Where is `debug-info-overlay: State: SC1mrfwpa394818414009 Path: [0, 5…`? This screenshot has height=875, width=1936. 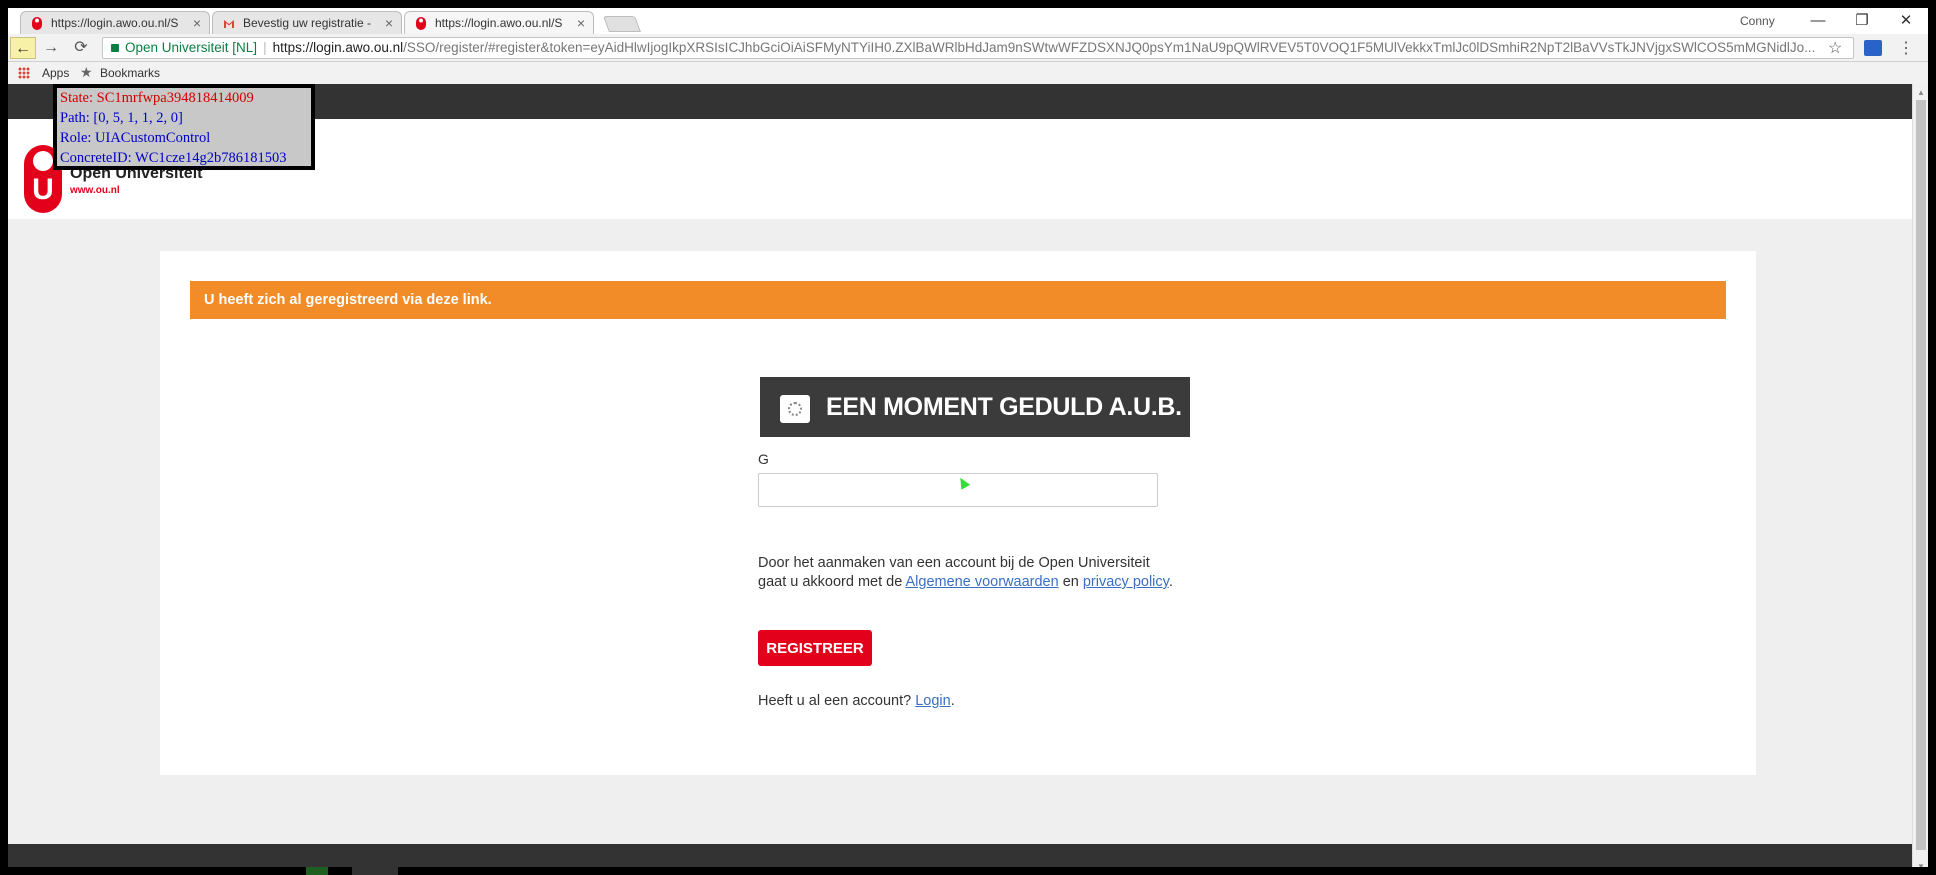 debug-info-overlay: State: SC1mrfwpa394818414009 Path: [0, 5… is located at coordinates (184, 127).